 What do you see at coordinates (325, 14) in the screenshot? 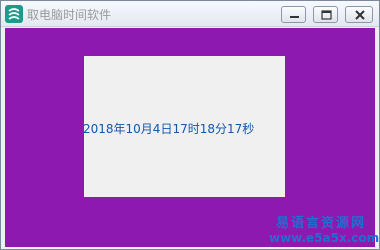
I see `maximize-button` at bounding box center [325, 14].